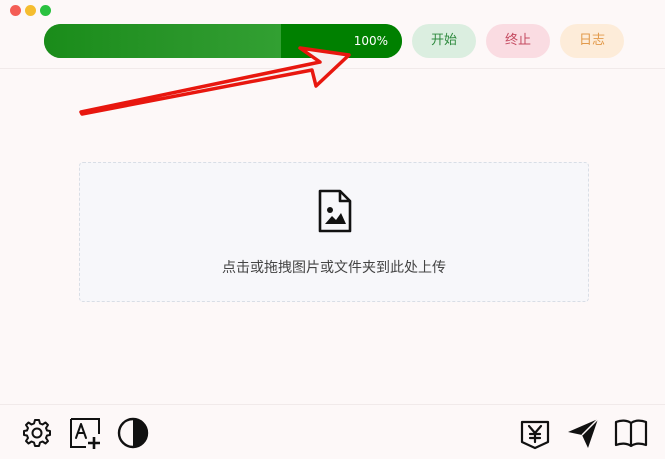 The width and height of the screenshot is (665, 459). What do you see at coordinates (444, 41) in the screenshot?
I see `start-button: 开始` at bounding box center [444, 41].